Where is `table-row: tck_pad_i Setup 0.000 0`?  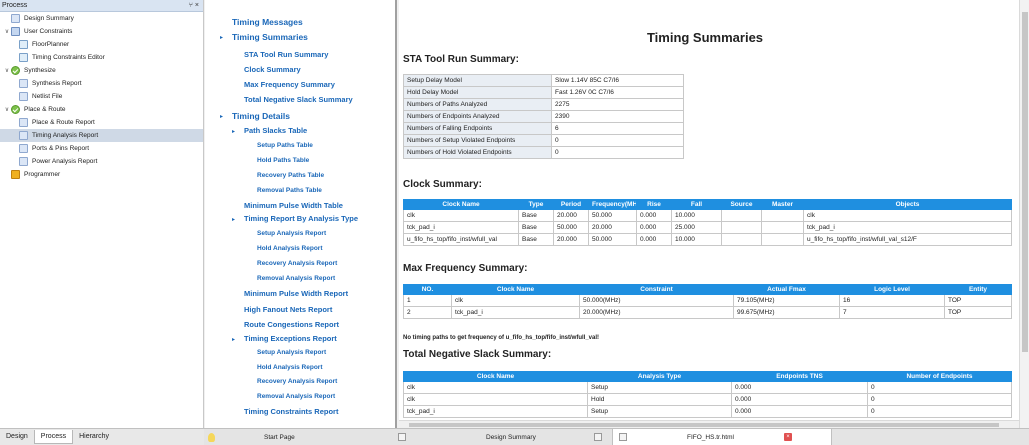 table-row: tck_pad_i Setup 0.000 0 is located at coordinates (707, 411).